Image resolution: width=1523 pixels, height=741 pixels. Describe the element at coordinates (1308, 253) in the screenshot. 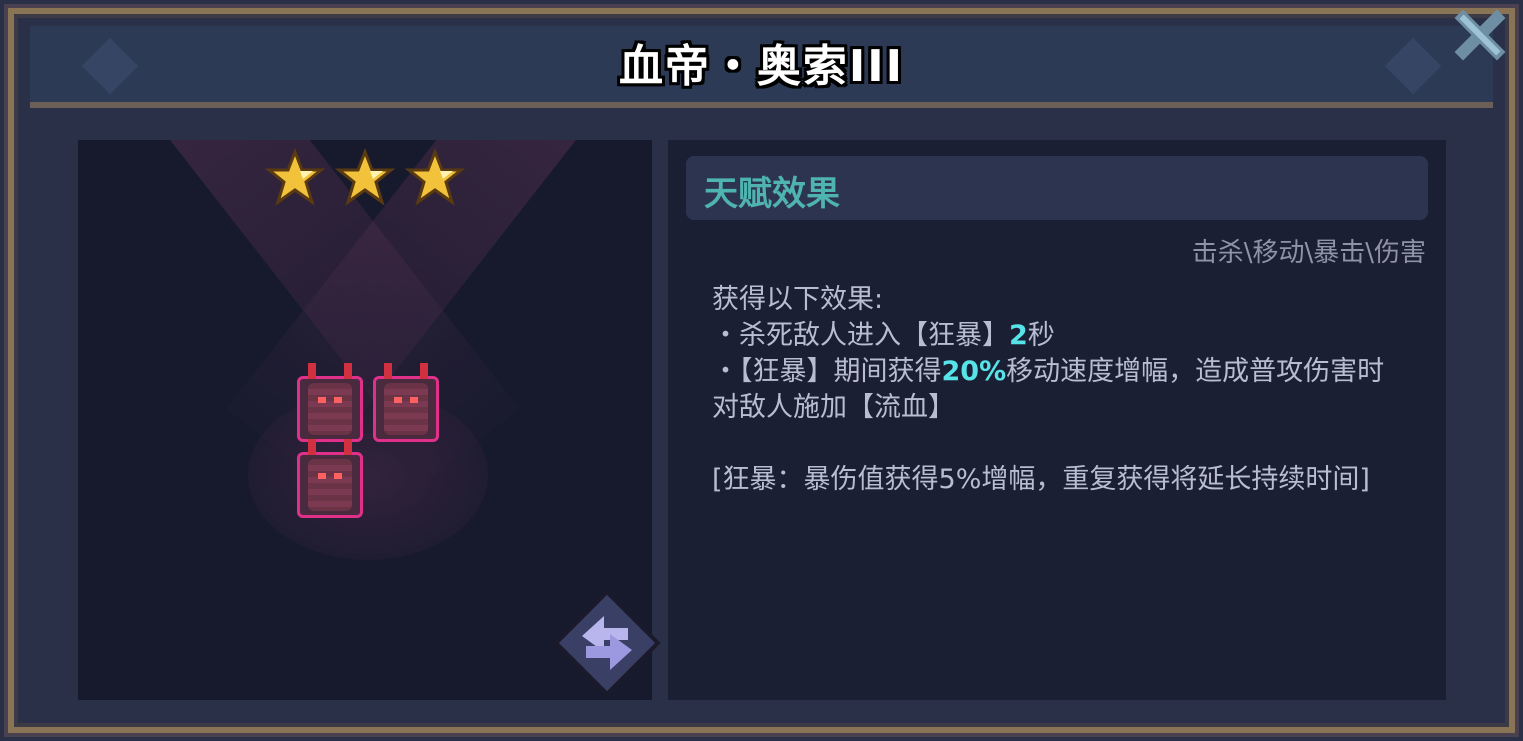

I see `talent-tags: 击杀\移动\暴击\伤害` at that location.